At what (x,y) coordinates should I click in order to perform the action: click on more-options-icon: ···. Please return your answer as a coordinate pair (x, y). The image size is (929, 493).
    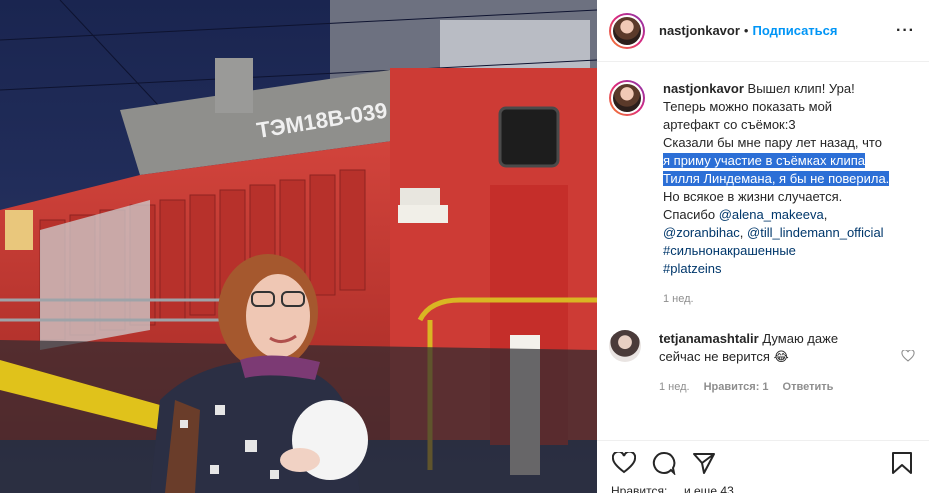
    Looking at the image, I should click on (905, 31).